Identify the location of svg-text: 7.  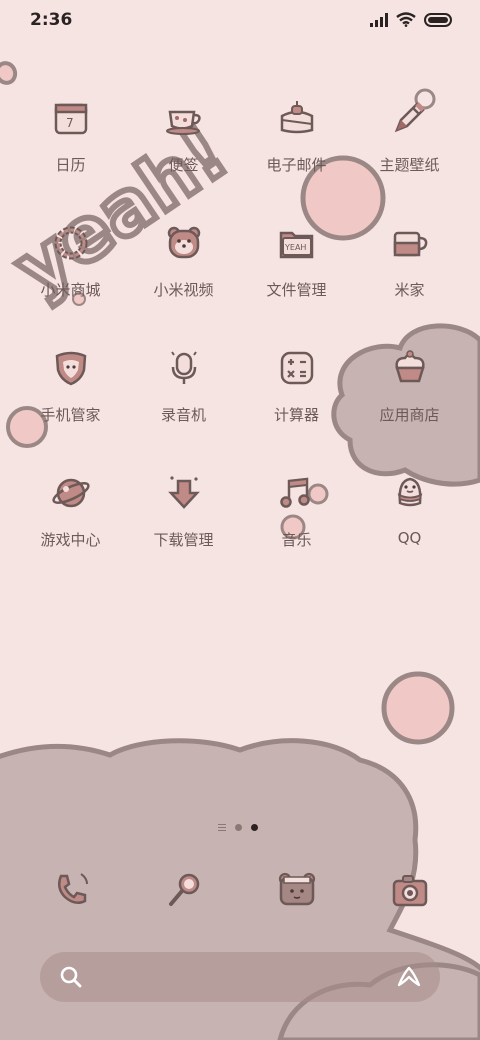
(70, 123).